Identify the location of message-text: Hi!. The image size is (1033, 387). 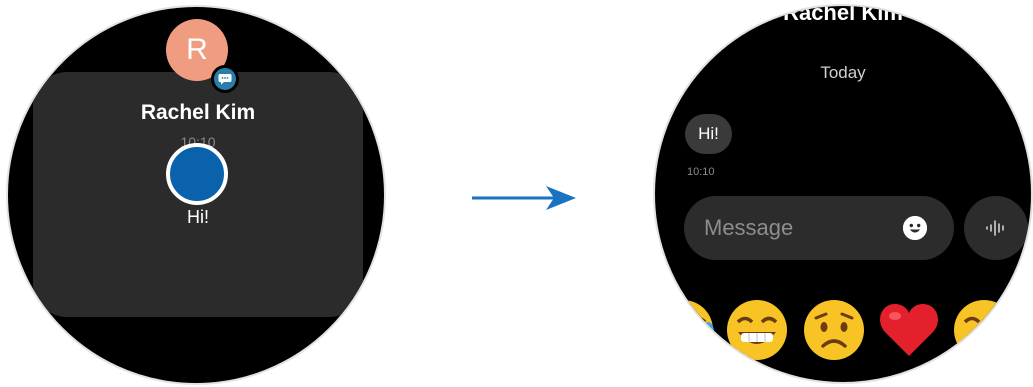
(708, 133).